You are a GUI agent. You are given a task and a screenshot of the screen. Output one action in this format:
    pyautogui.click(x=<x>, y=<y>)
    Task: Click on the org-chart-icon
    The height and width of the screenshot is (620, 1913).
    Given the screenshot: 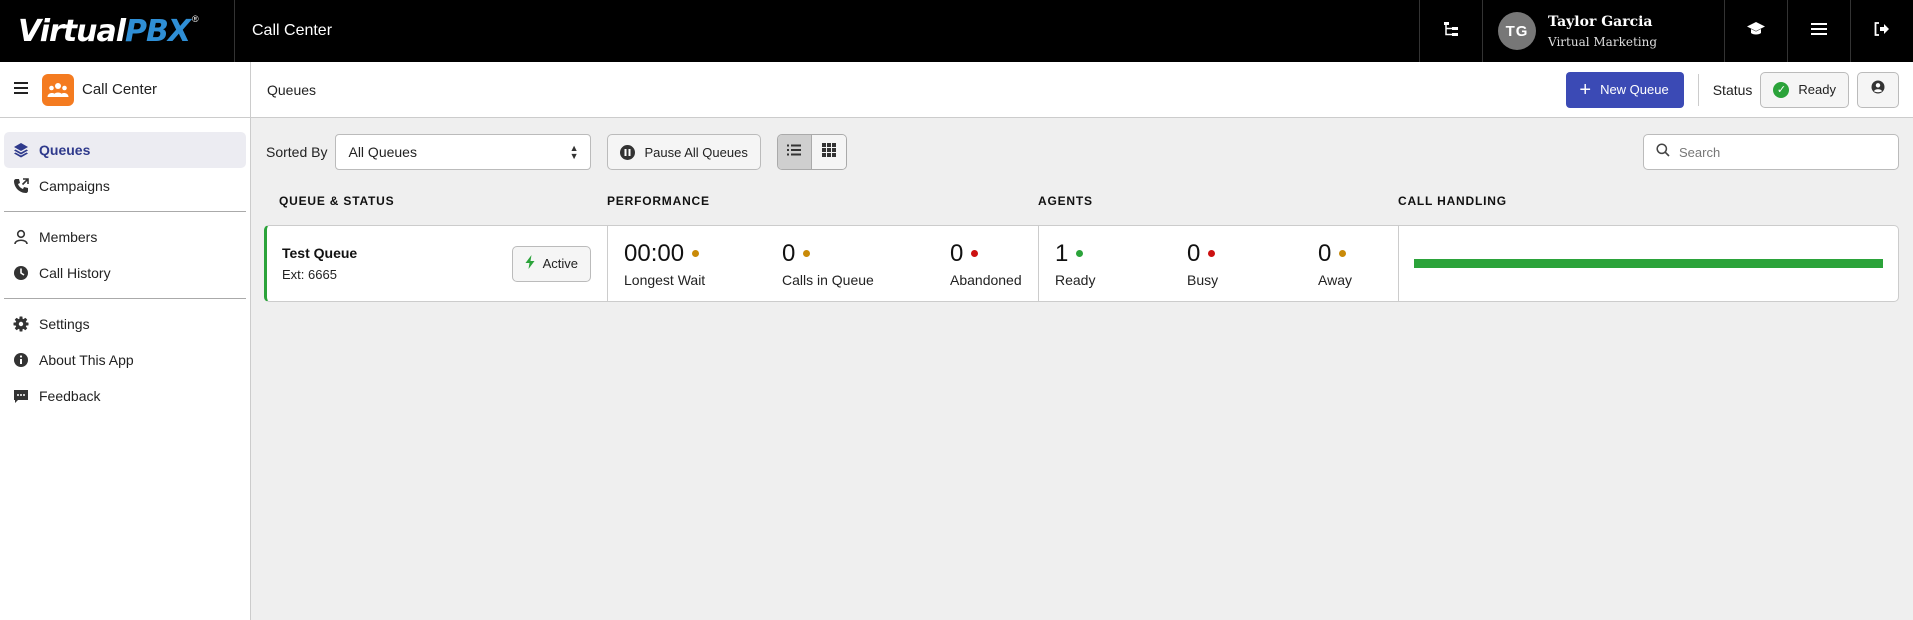 What is the action you would take?
    pyautogui.click(x=1451, y=31)
    